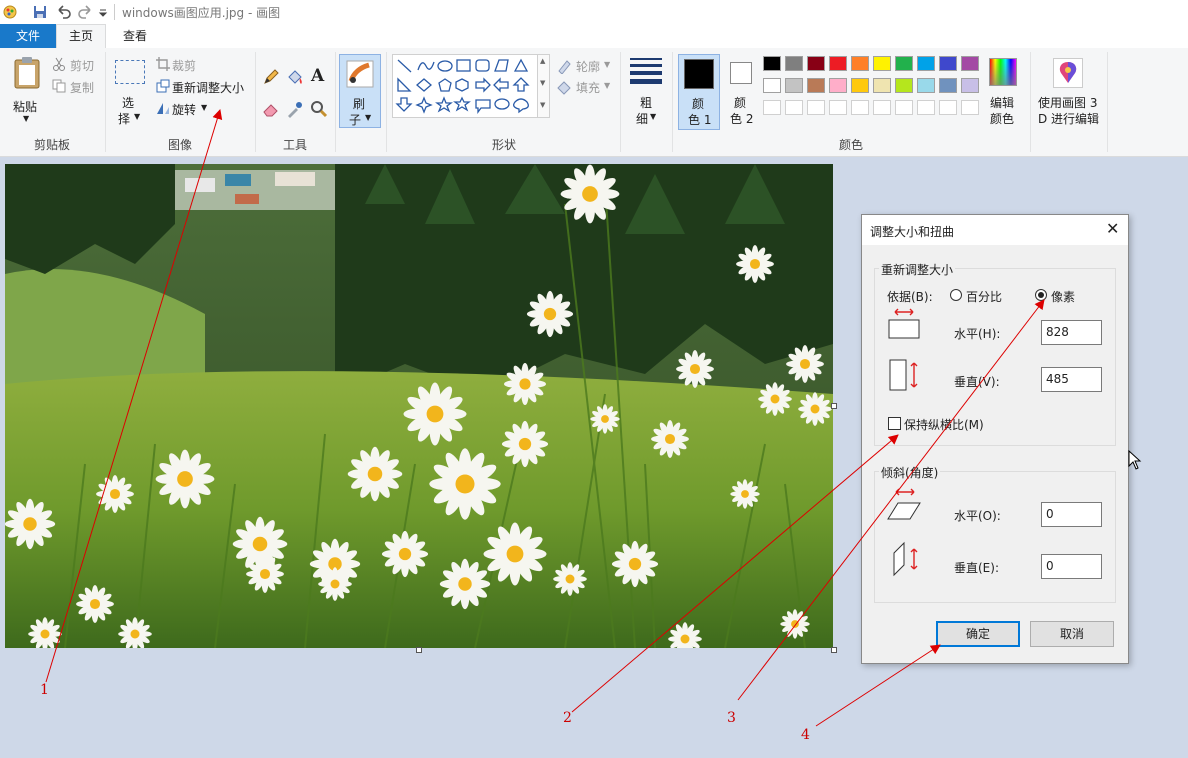 The image size is (1188, 758). I want to click on customize-toolbar-icon, so click(103, 12).